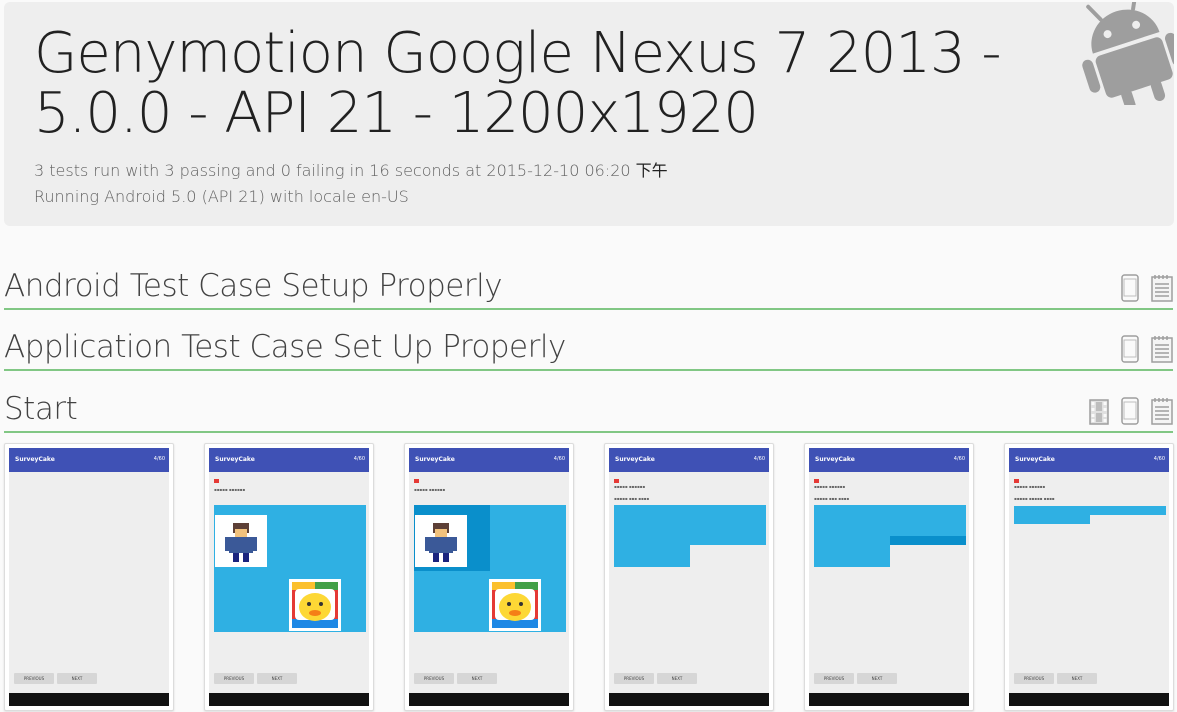  I want to click on phone-screen: SurveyCake 4/60 PREVIOUS NEXT, so click(89, 577).